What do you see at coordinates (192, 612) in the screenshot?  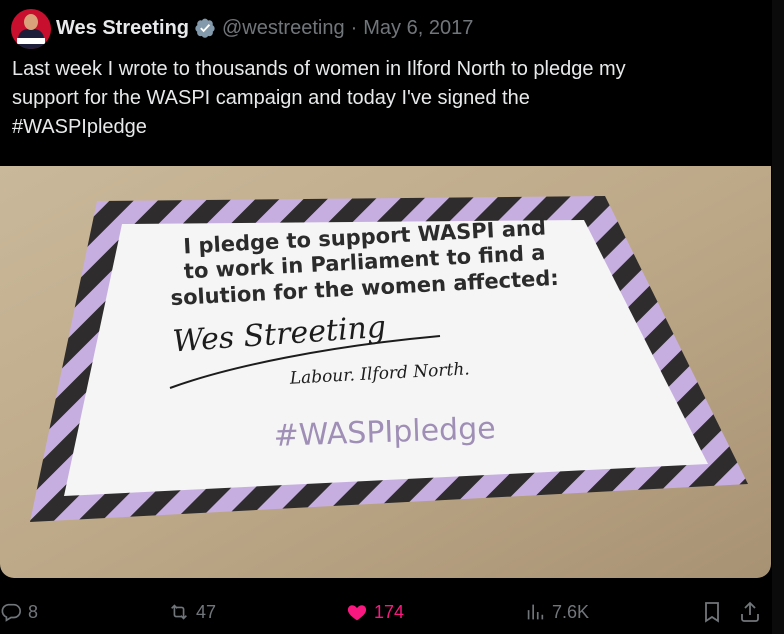 I see `repost-button: 47` at bounding box center [192, 612].